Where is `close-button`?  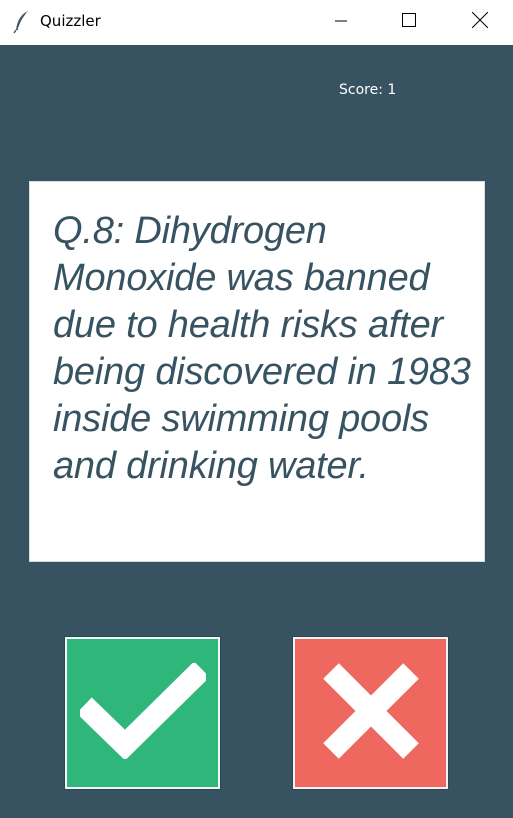
close-button is located at coordinates (480, 22).